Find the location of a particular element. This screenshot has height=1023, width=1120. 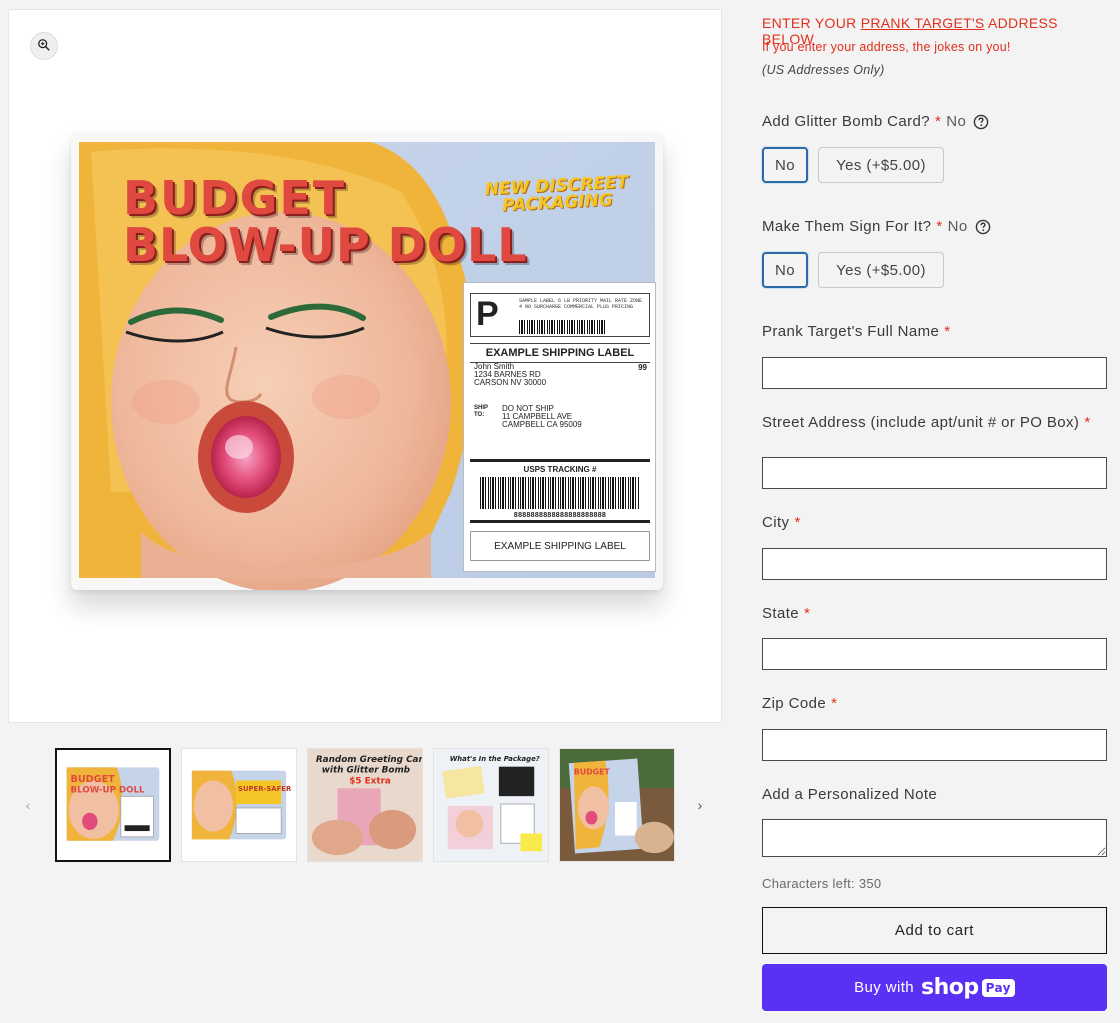

shop-pay-button: Buy with shop Pay is located at coordinates (934, 987).